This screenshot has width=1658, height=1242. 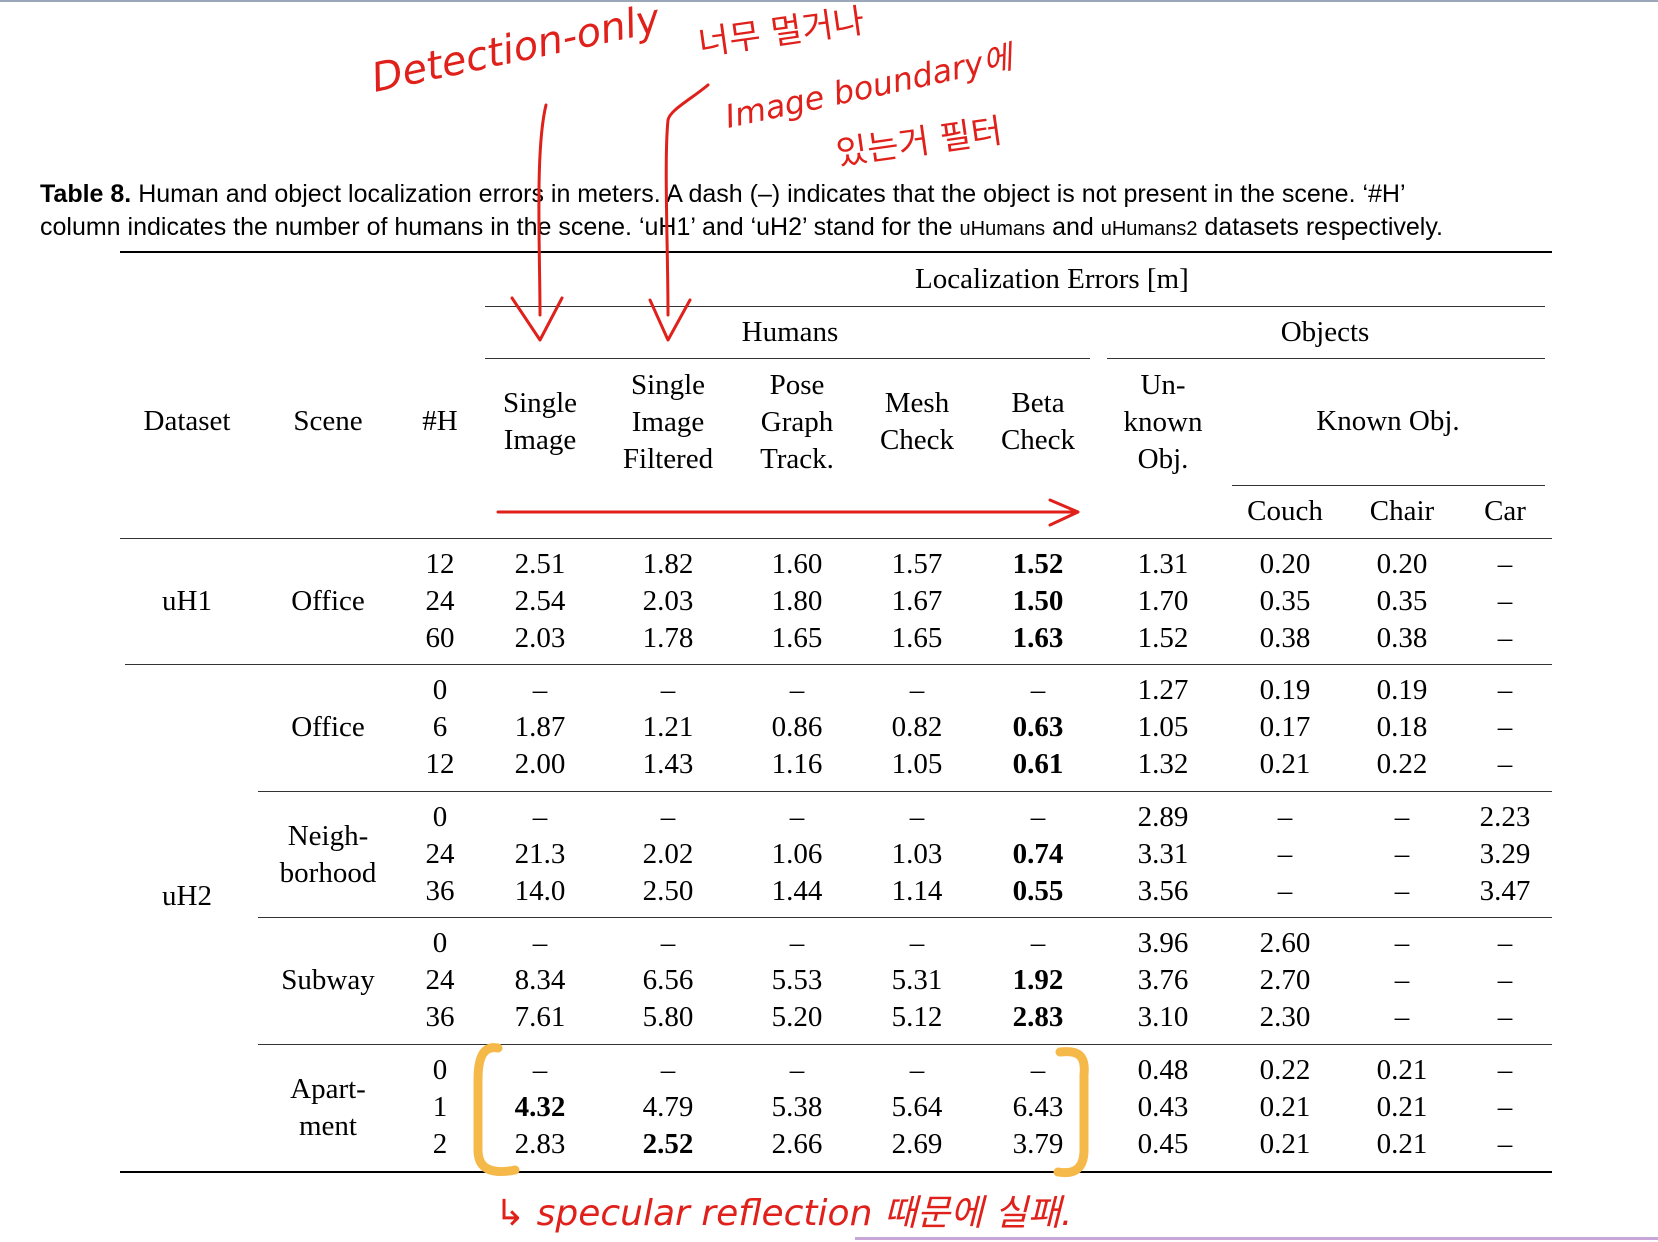 What do you see at coordinates (1325, 332) in the screenshot?
I see `header-objects: Objects` at bounding box center [1325, 332].